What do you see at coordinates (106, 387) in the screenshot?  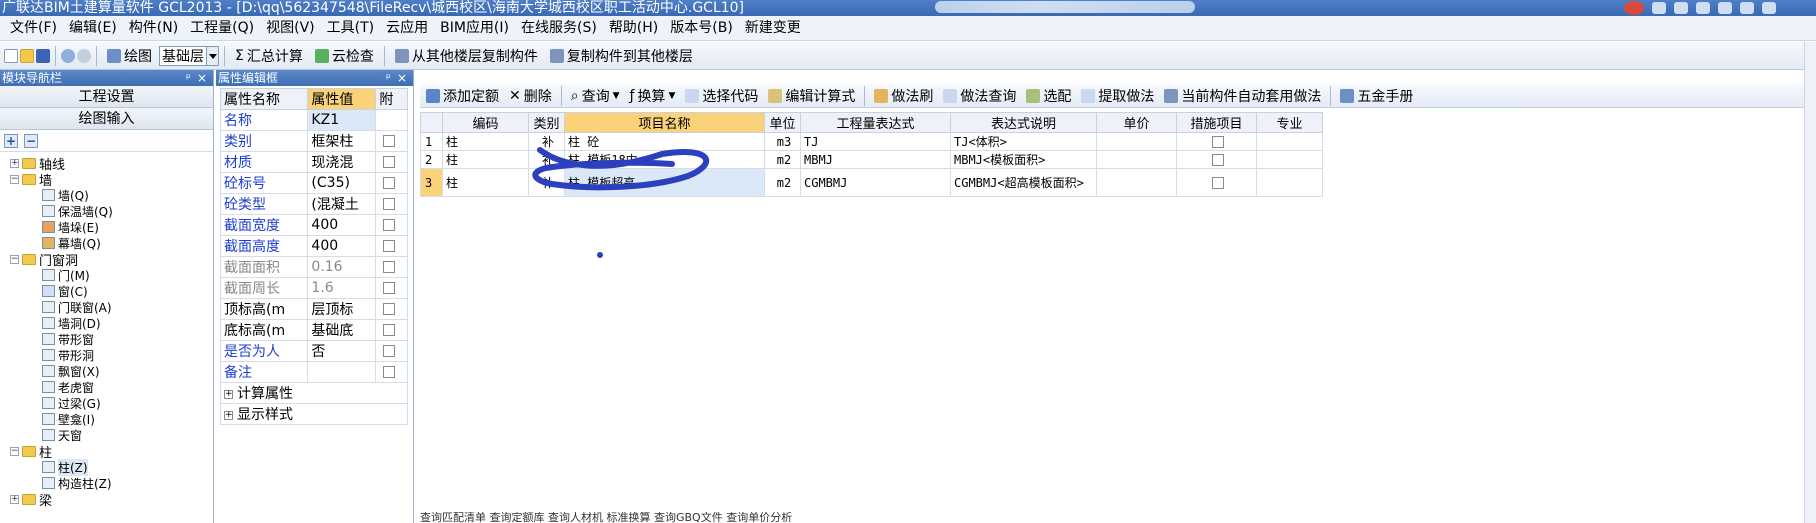 I see `tree-item: 老虎窗` at bounding box center [106, 387].